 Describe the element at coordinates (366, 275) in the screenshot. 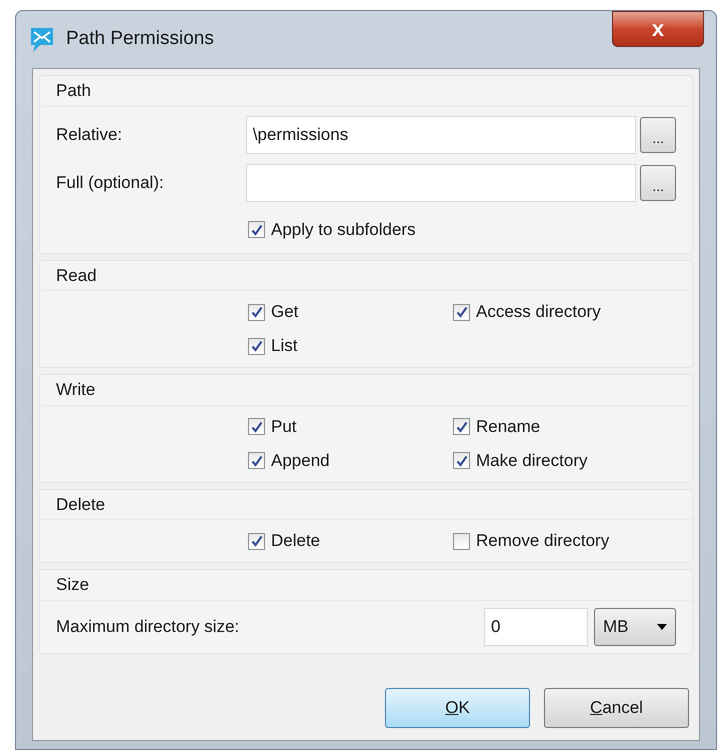

I see `group-title: Read` at that location.